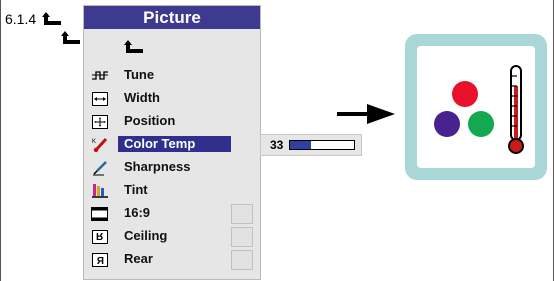 This screenshot has width=554, height=281. What do you see at coordinates (99, 121) in the screenshot?
I see `position-icon` at bounding box center [99, 121].